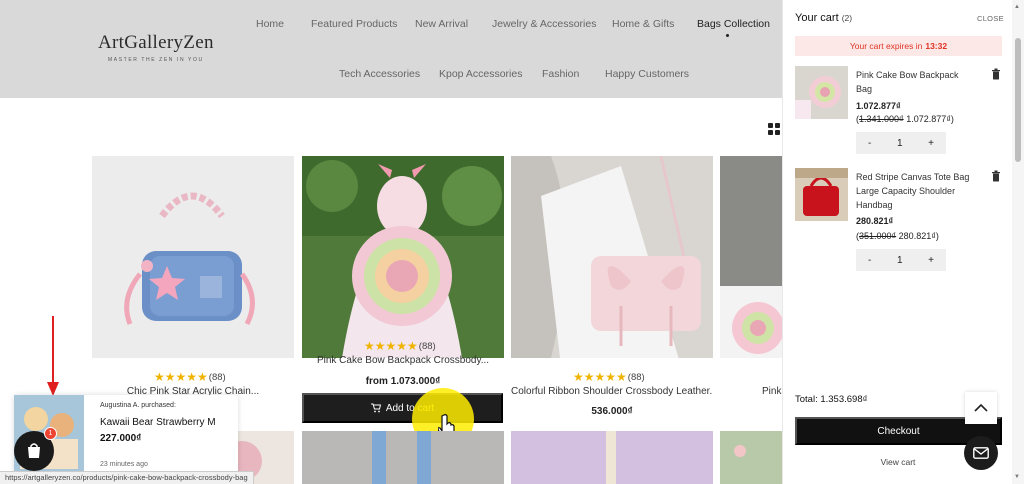 This screenshot has width=1024, height=484. I want to click on nav-bags-collection: Bags Collection, so click(733, 24).